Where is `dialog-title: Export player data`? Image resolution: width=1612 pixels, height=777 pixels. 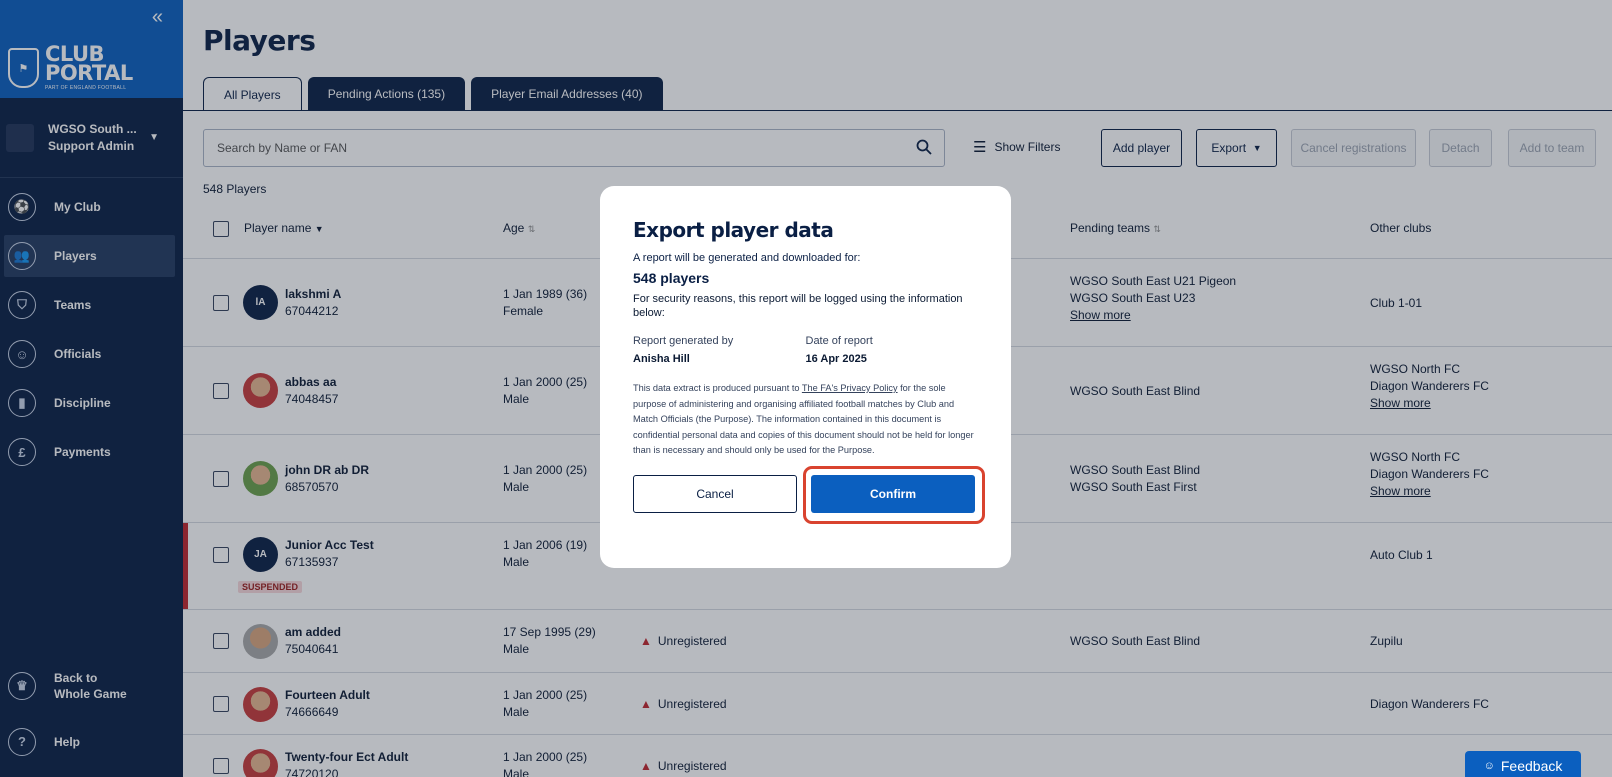
dialog-title: Export player data is located at coordinates (733, 230).